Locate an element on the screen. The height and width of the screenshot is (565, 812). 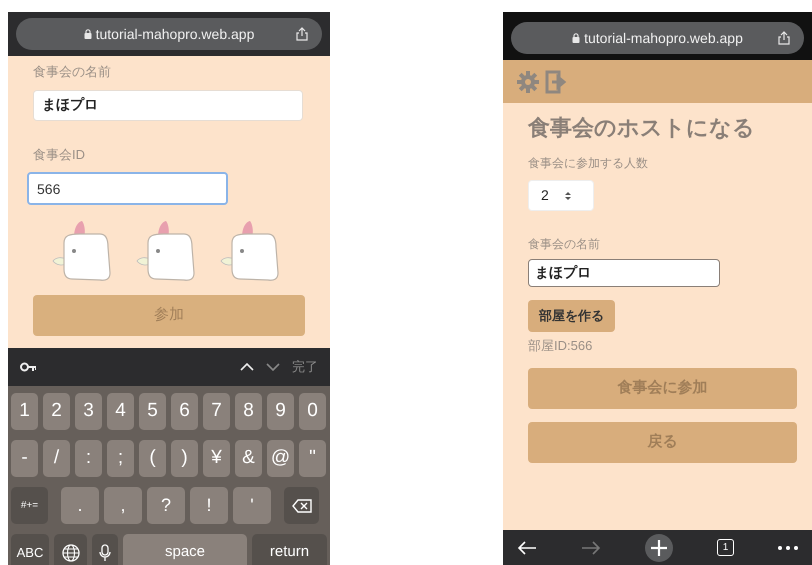
page-title: 食事会のホストになる is located at coordinates (642, 128).